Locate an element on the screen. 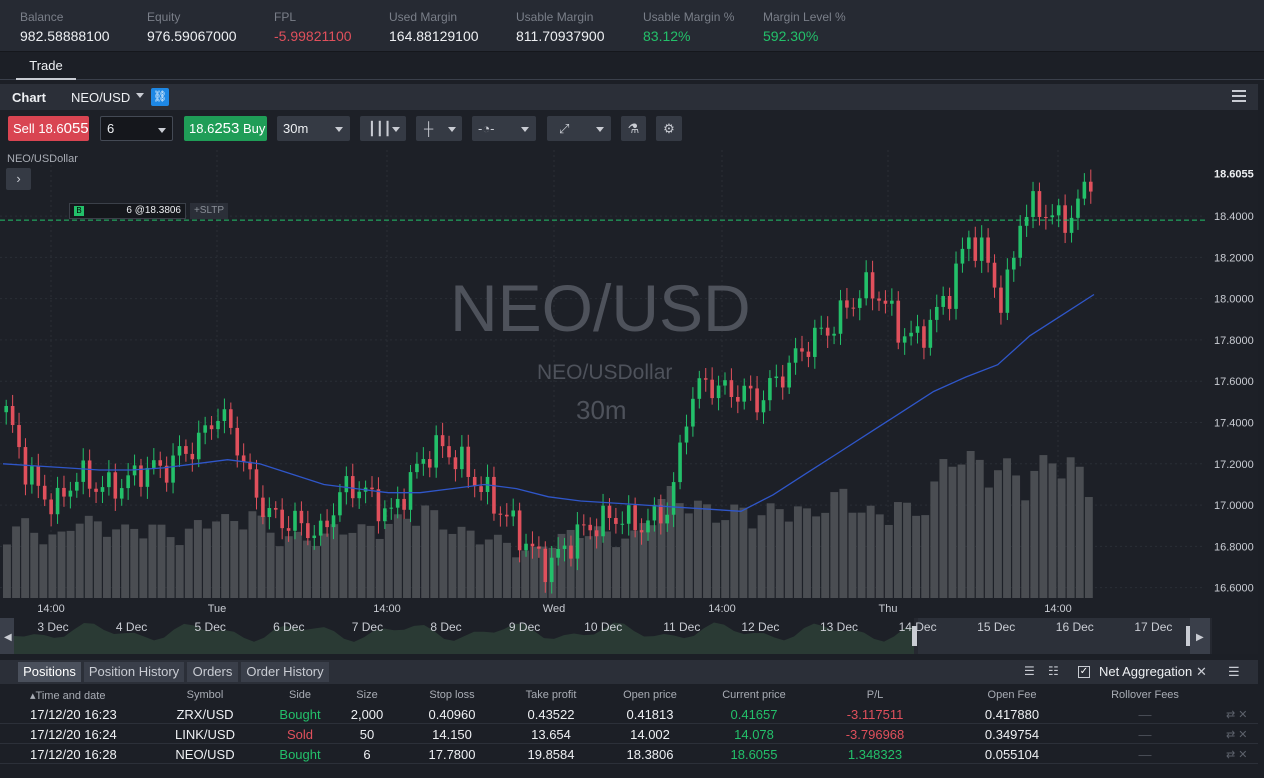  cell-side: Bought is located at coordinates (300, 754).